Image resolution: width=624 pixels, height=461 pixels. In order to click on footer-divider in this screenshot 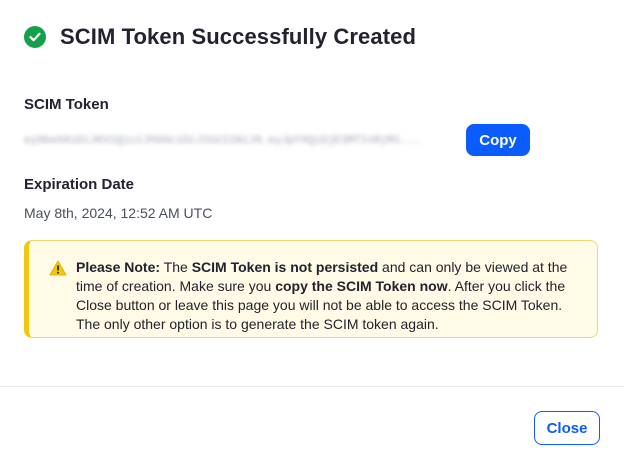, I will do `click(312, 386)`.